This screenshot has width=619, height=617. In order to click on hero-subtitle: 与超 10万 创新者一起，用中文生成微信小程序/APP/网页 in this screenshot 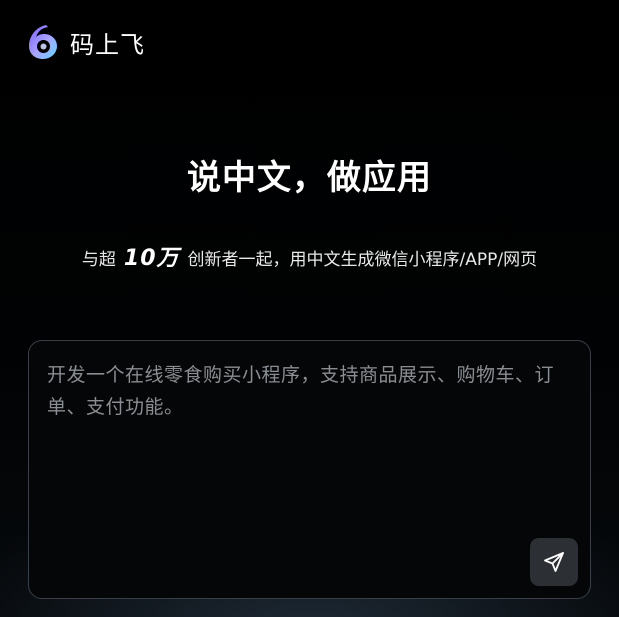, I will do `click(309, 256)`.